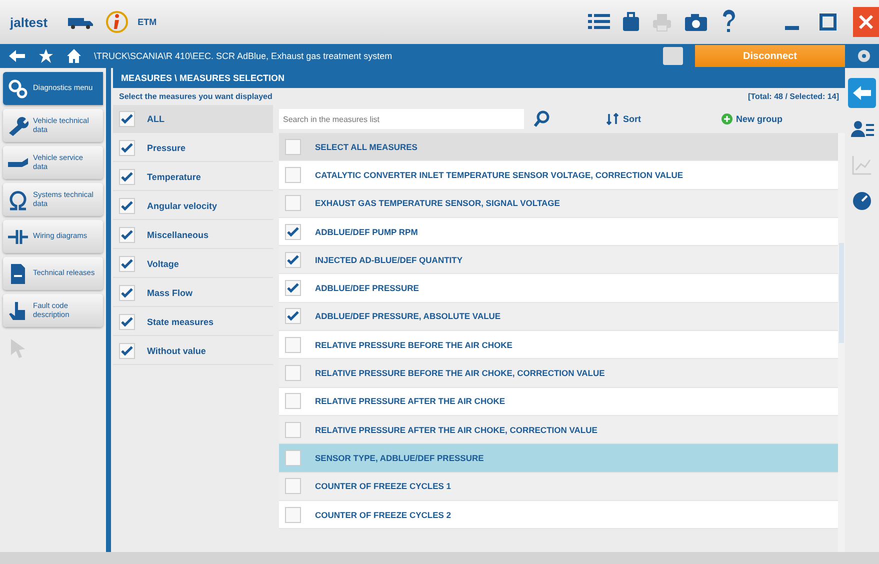 The width and height of the screenshot is (879, 564). Describe the element at coordinates (558, 515) in the screenshot. I see `measure-row: COUNTER OF FREEZE CYCLES 2` at that location.